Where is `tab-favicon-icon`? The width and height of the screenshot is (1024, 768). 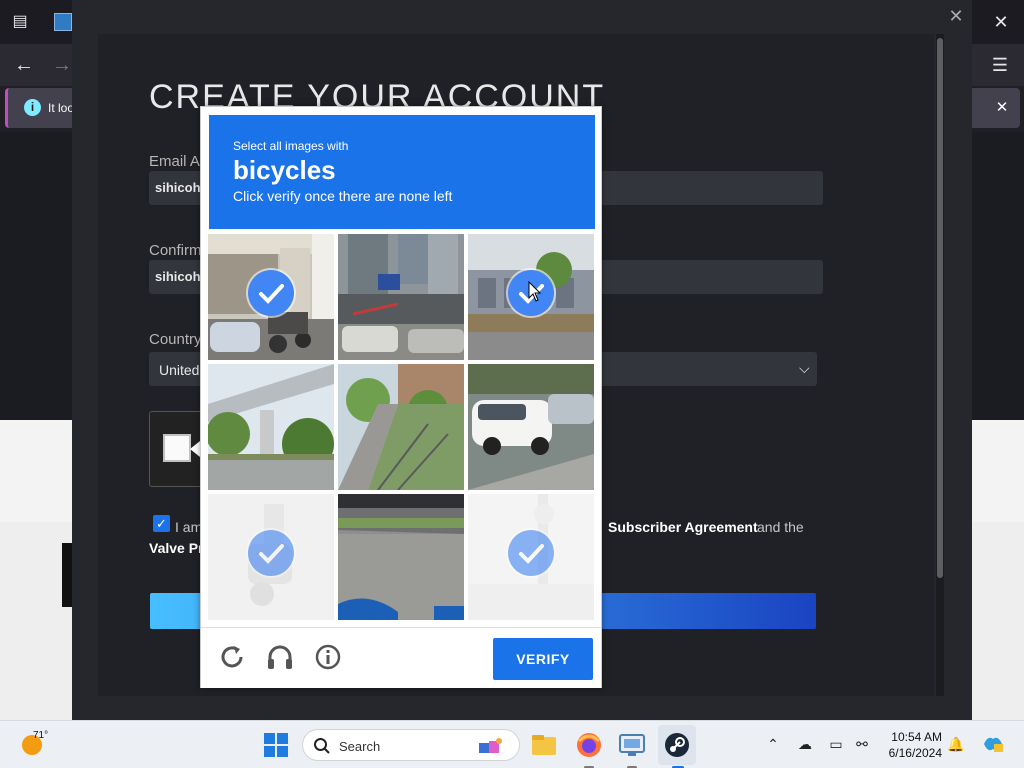
tab-favicon-icon is located at coordinates (63, 22).